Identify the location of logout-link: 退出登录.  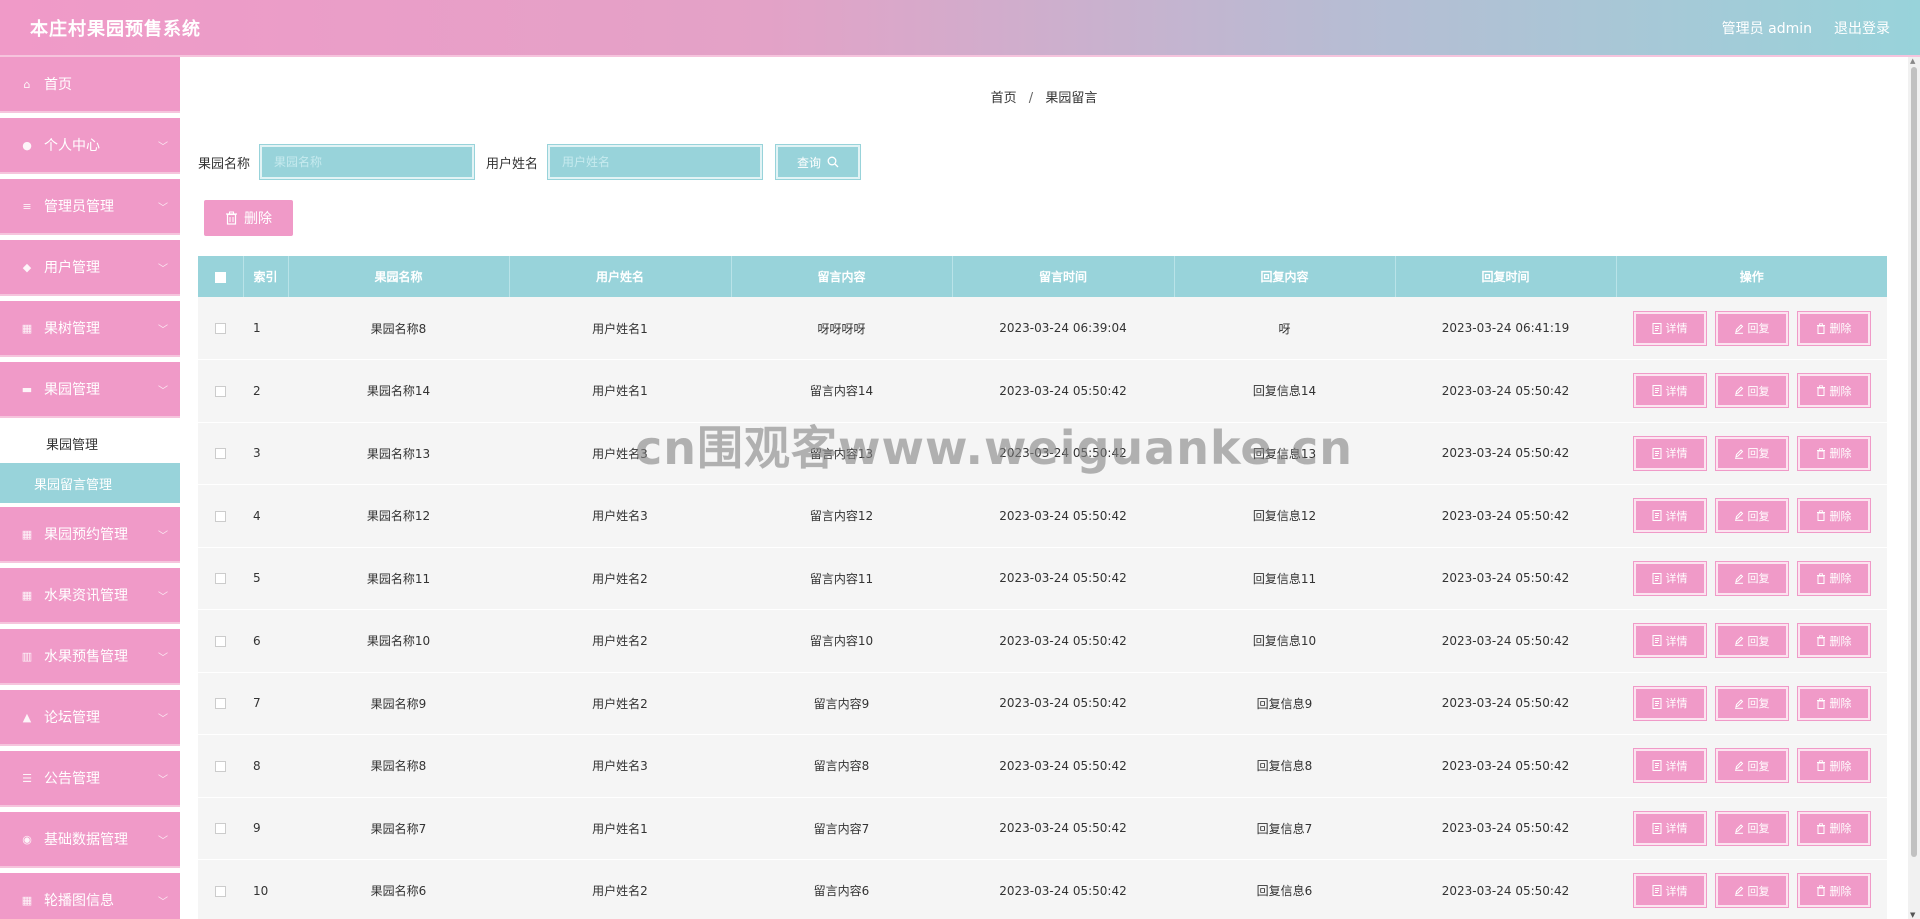
(1862, 28).